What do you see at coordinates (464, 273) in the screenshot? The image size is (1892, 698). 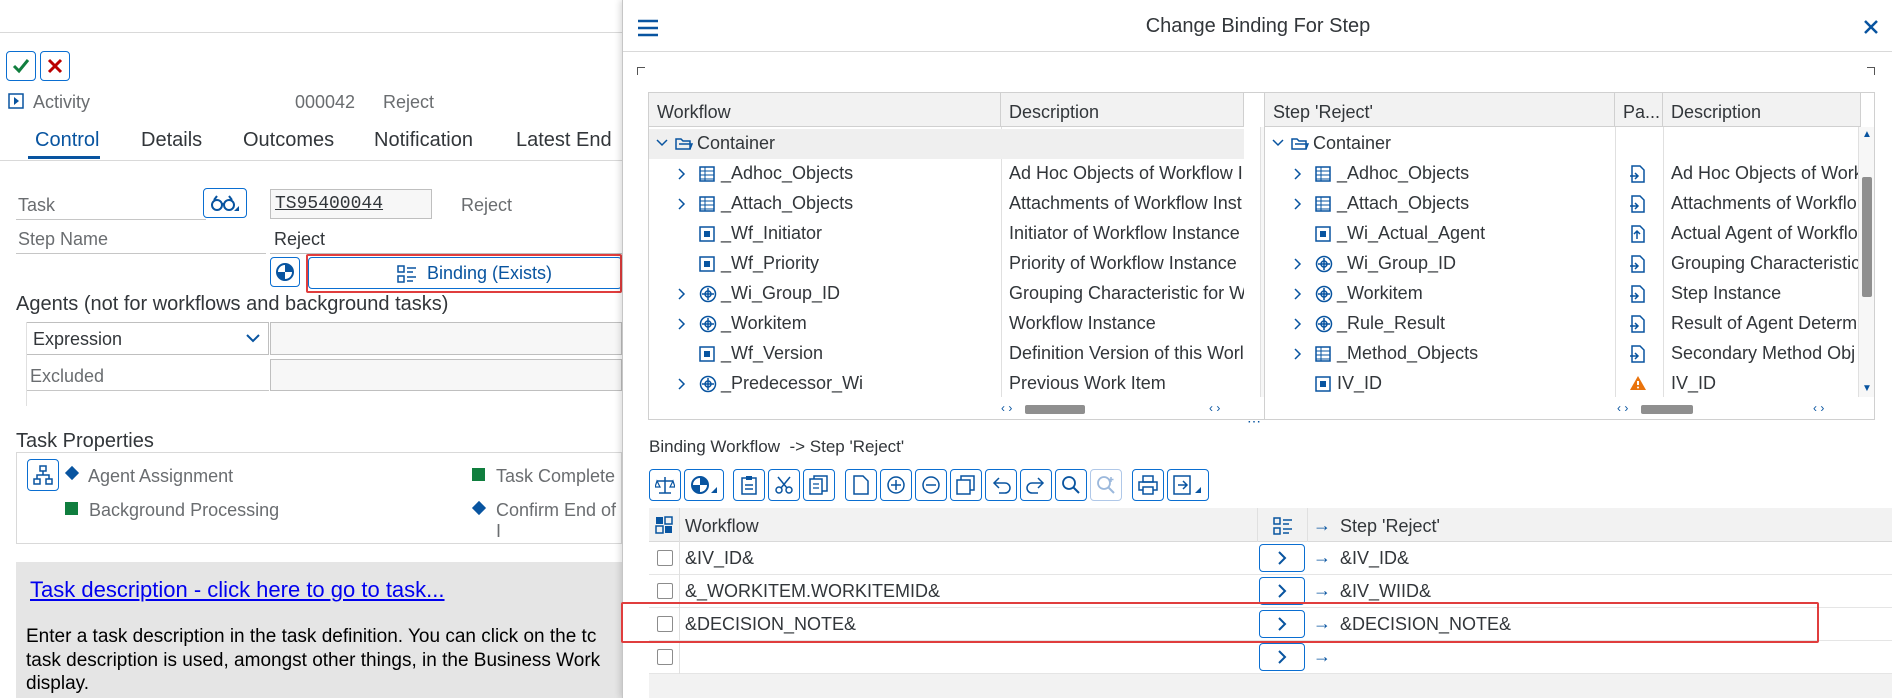 I see `binding-highlight-box` at bounding box center [464, 273].